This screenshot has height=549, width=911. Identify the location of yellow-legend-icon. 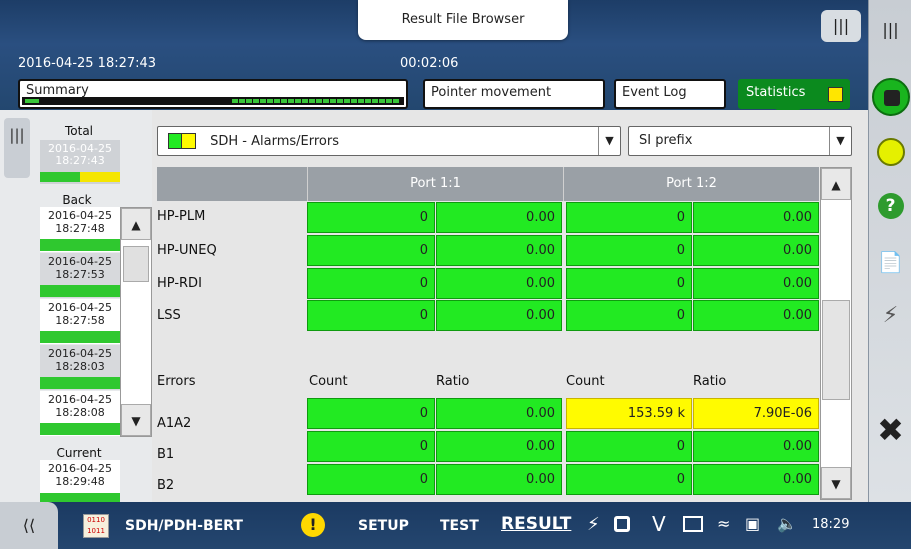
(189, 141).